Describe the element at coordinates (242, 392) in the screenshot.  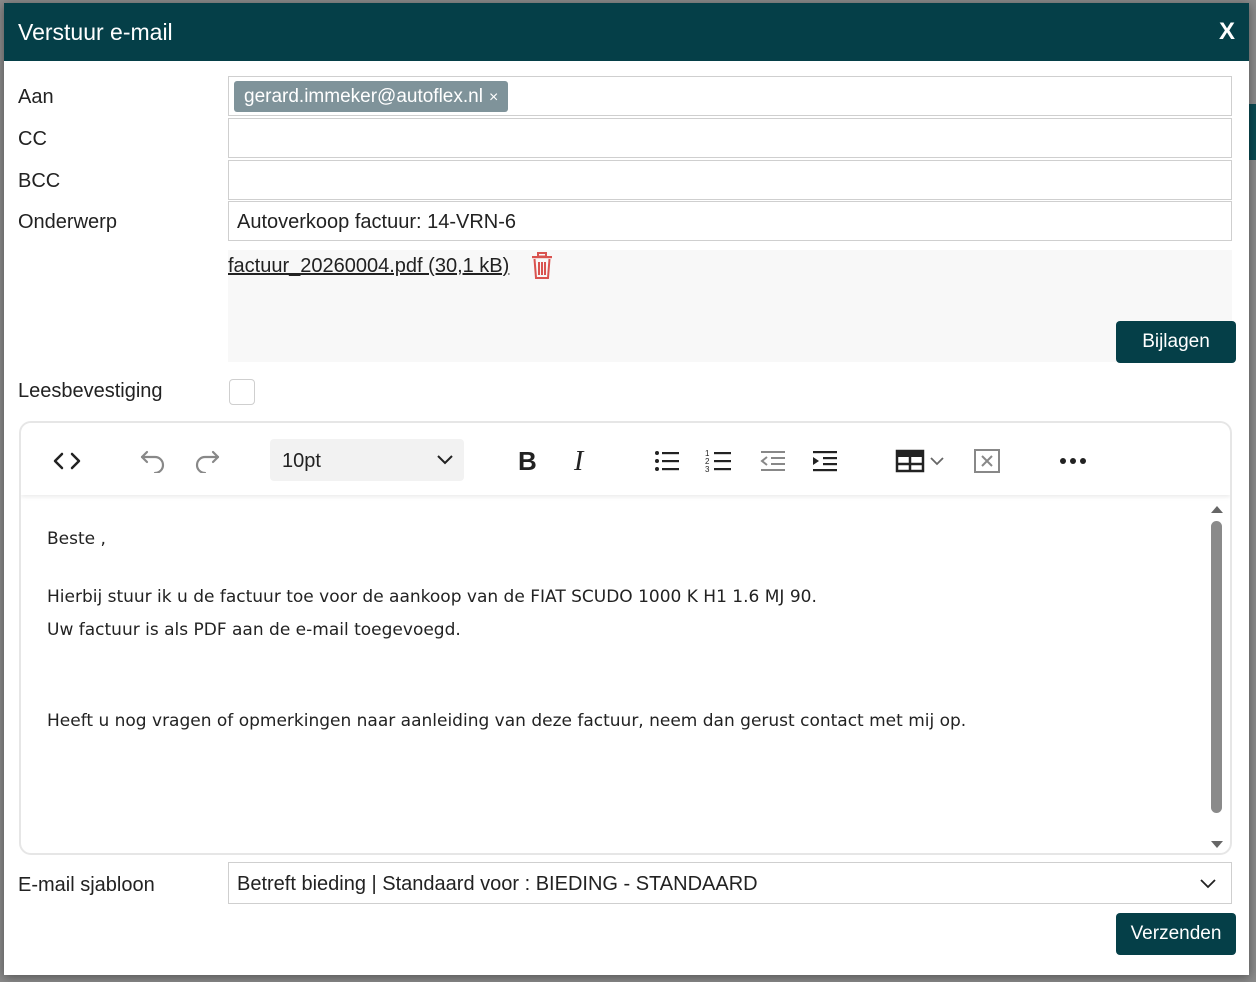
I see `read-receipt-checkbox` at that location.